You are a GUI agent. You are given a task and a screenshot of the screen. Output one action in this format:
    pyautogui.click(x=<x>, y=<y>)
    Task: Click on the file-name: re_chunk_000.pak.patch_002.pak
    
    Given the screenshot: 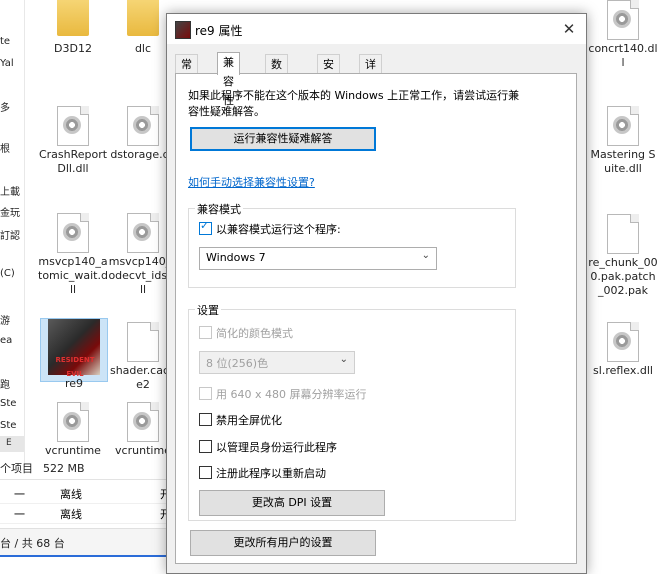 What is the action you would take?
    pyautogui.click(x=623, y=276)
    